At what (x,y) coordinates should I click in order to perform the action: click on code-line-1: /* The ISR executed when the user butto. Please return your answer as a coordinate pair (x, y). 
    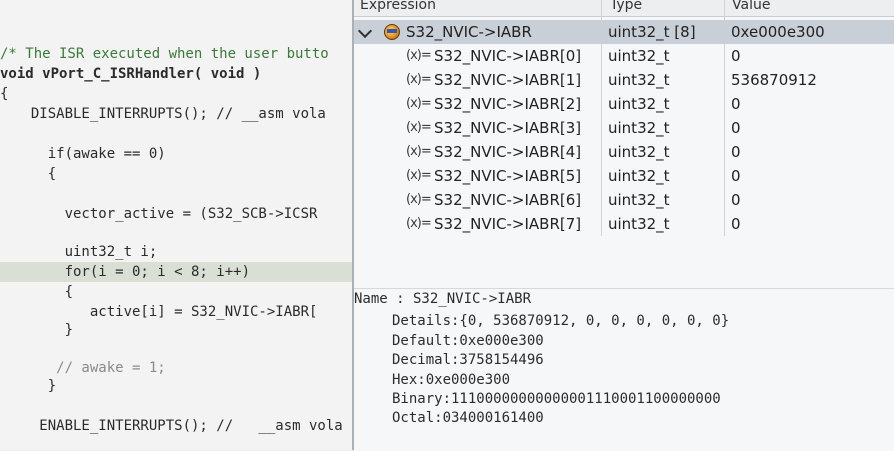
    Looking at the image, I should click on (164, 54).